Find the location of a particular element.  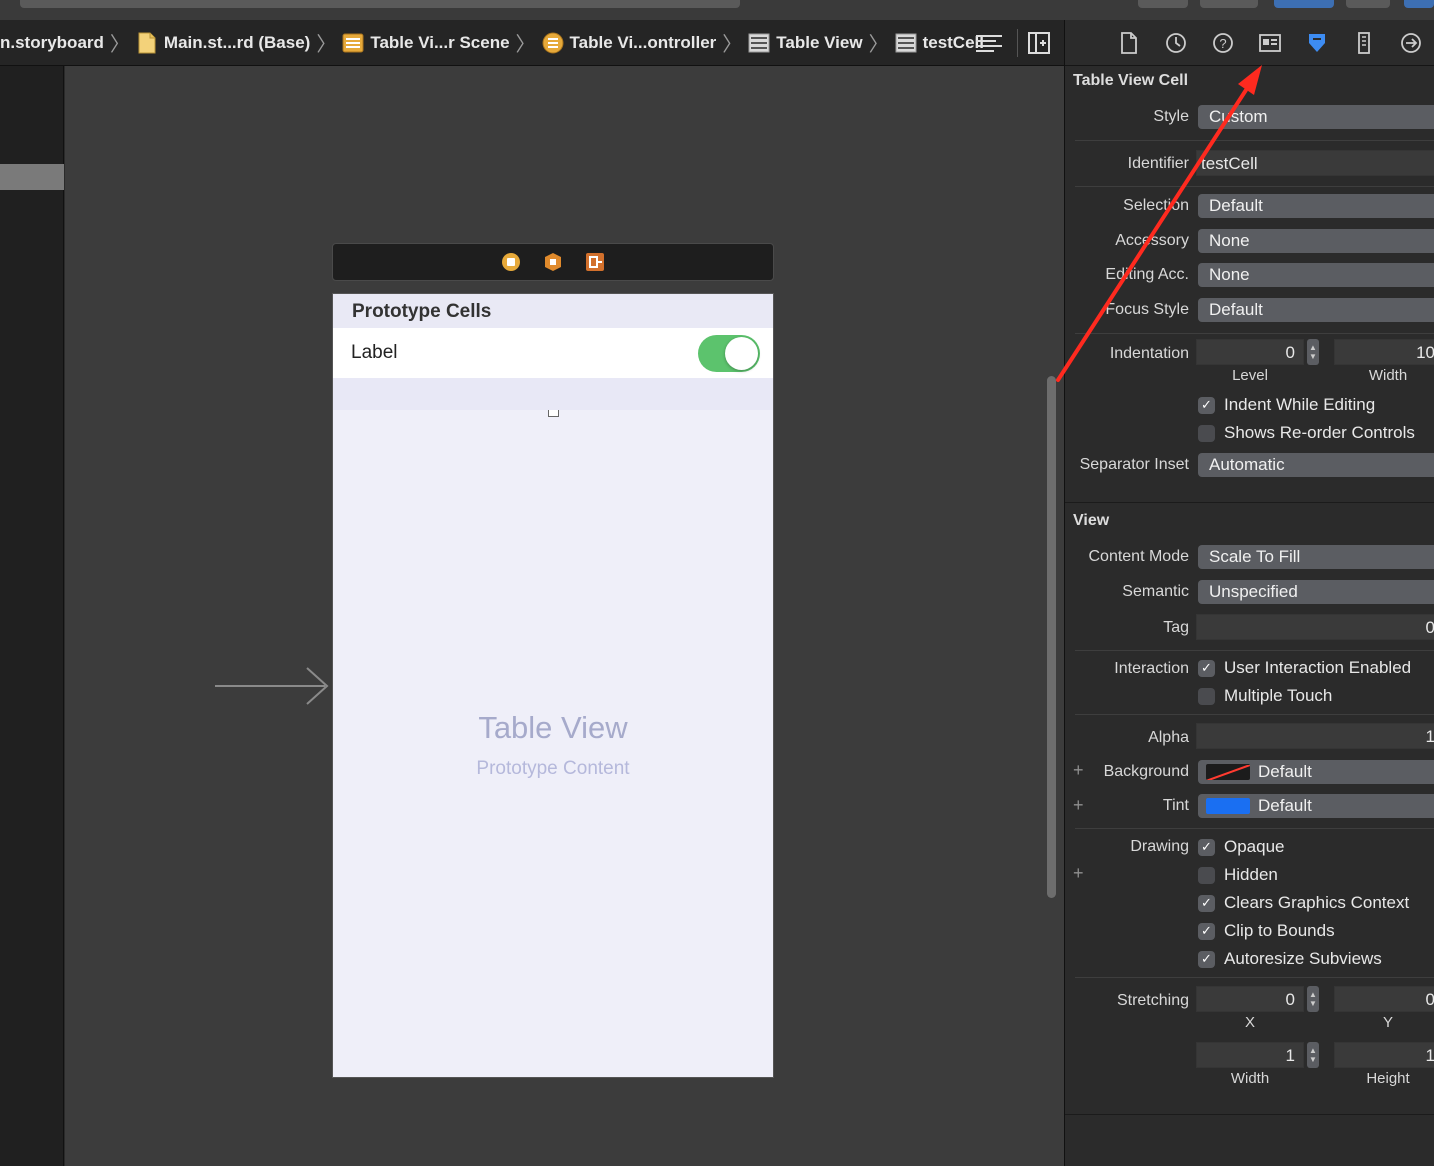

breadcrumb-main-storyboard: Main.st...rd (Base) is located at coordinates (223, 42).